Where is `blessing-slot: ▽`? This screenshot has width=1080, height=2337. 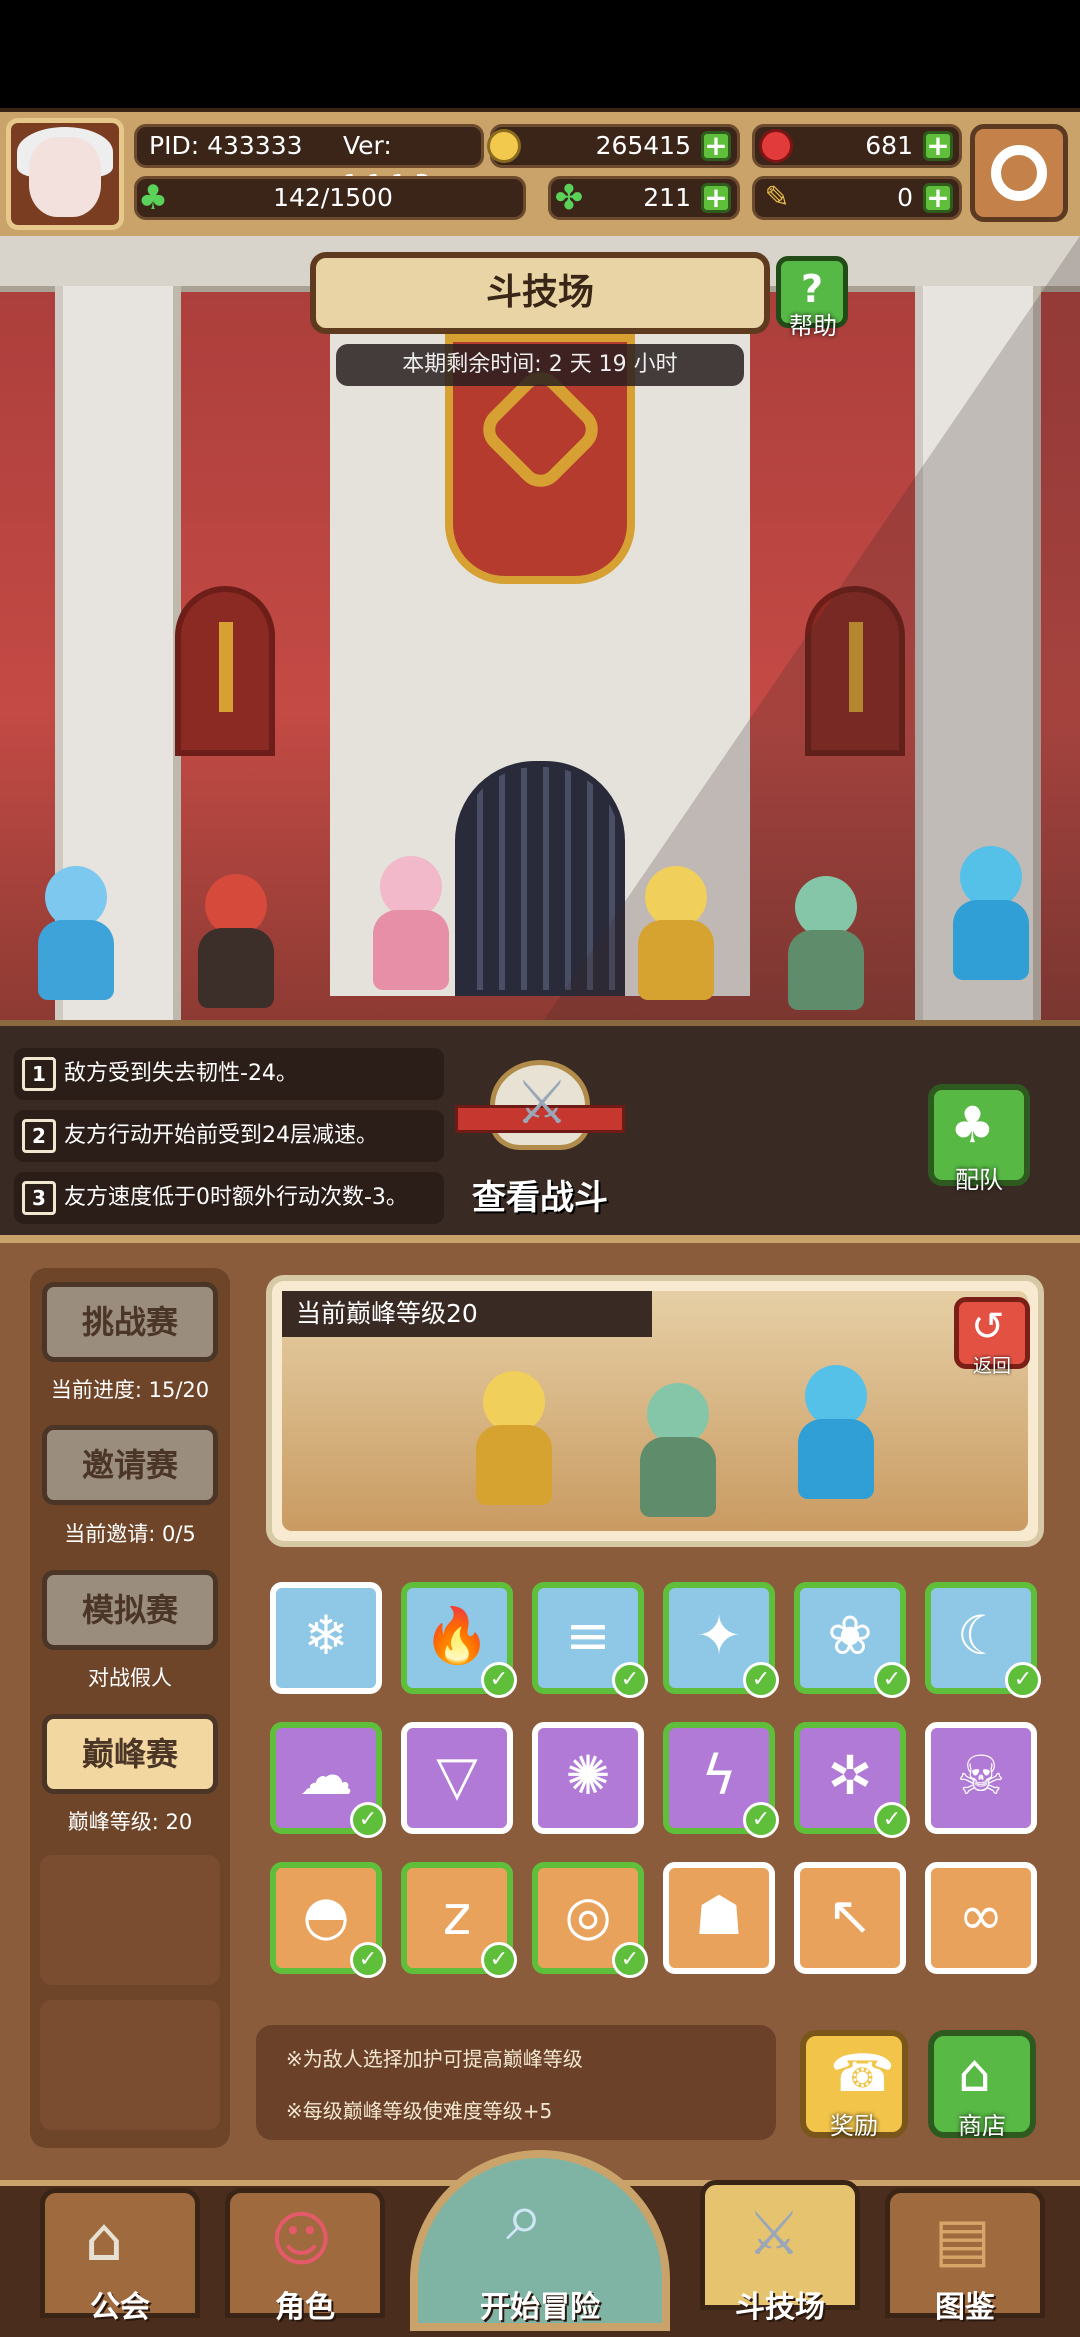 blessing-slot: ▽ is located at coordinates (457, 1778).